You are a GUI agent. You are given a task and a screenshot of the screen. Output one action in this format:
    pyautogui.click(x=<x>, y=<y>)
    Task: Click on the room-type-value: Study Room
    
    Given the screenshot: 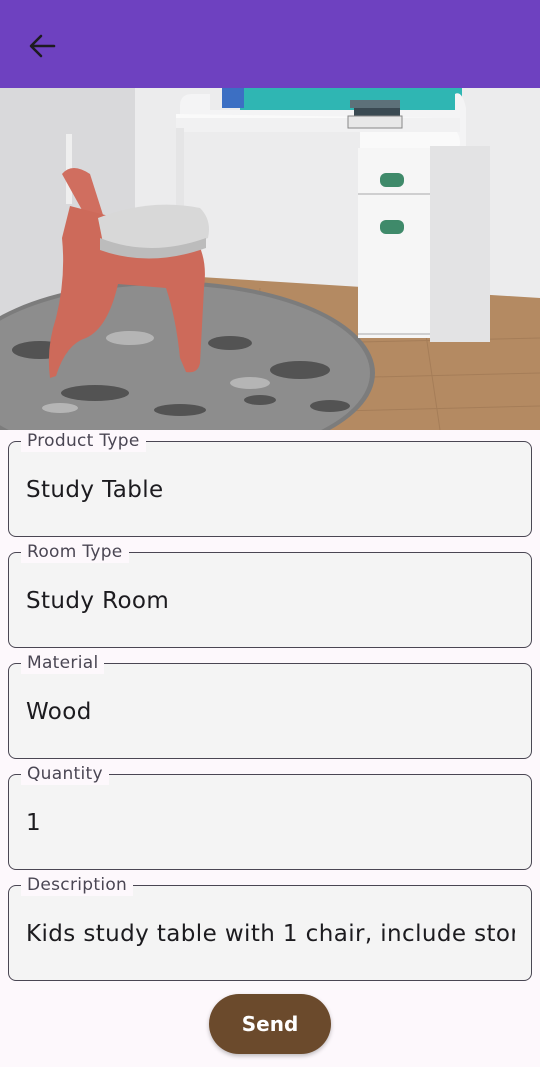 What is the action you would take?
    pyautogui.click(x=270, y=601)
    